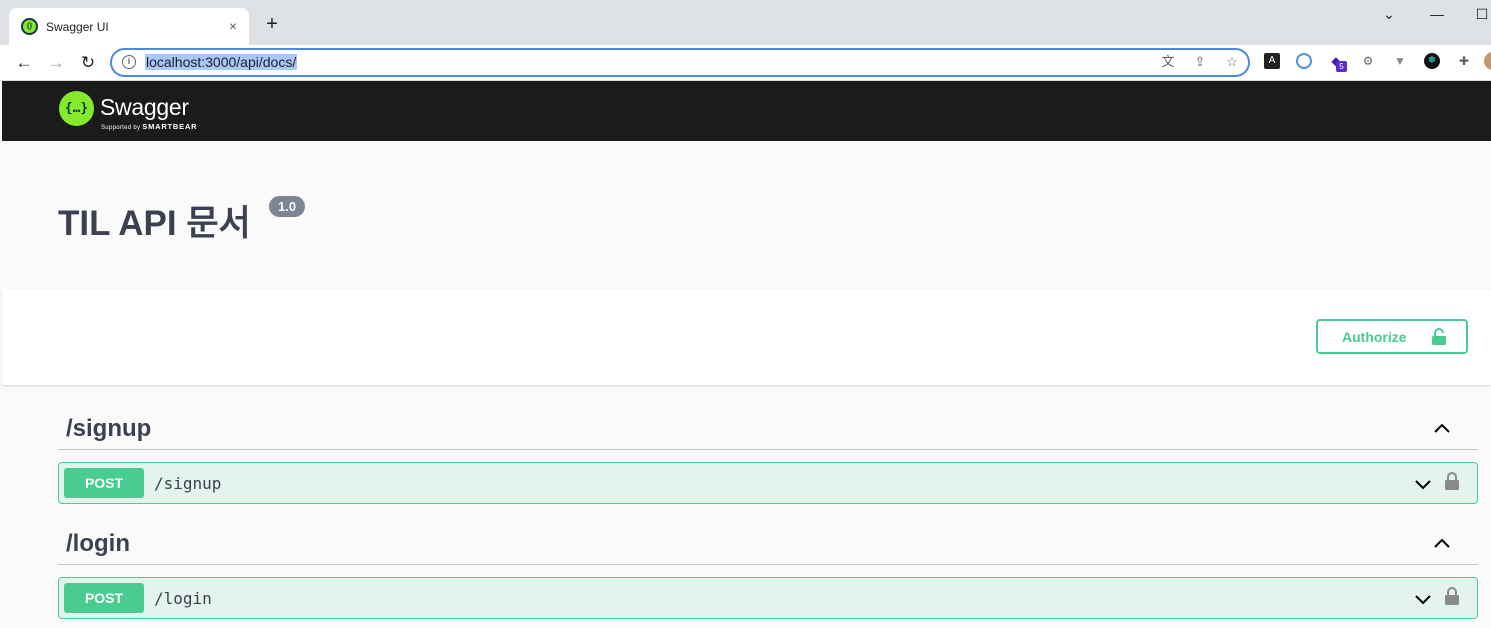 This screenshot has height=628, width=1491. I want to click on authorize-button: Authorize, so click(1392, 336).